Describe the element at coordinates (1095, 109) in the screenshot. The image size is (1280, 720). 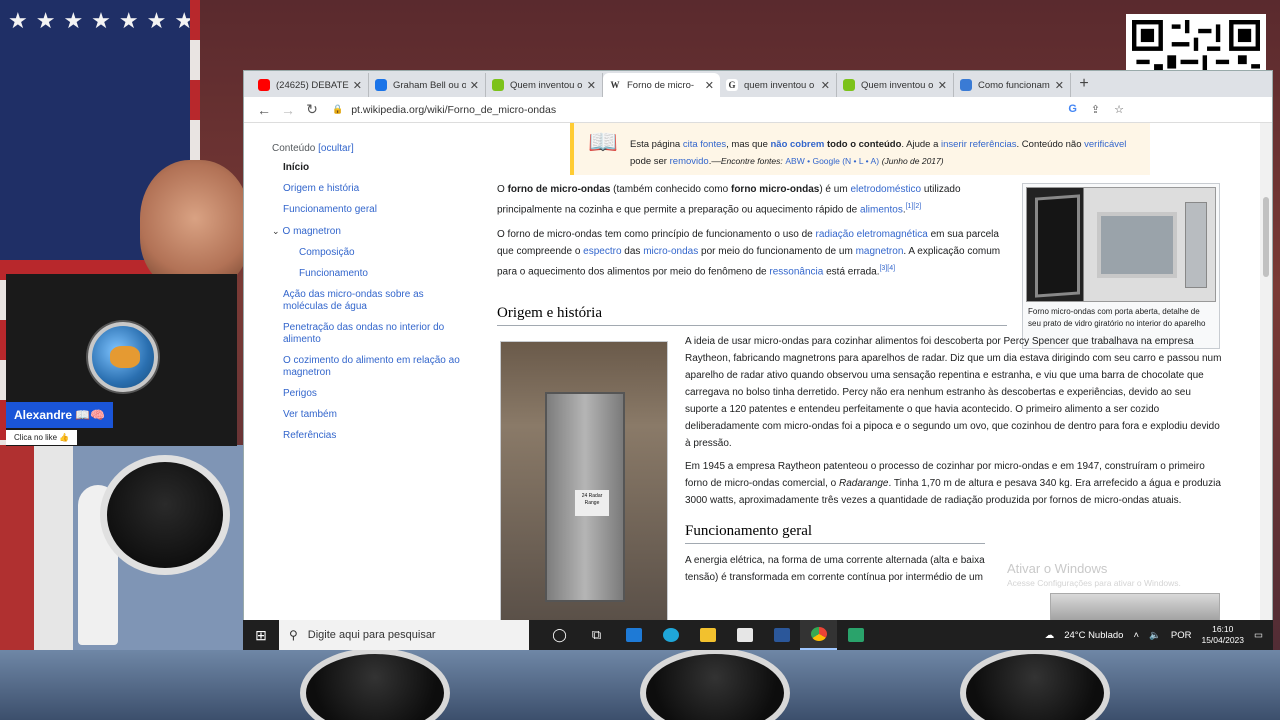
I see `share-icon: ⇪` at that location.